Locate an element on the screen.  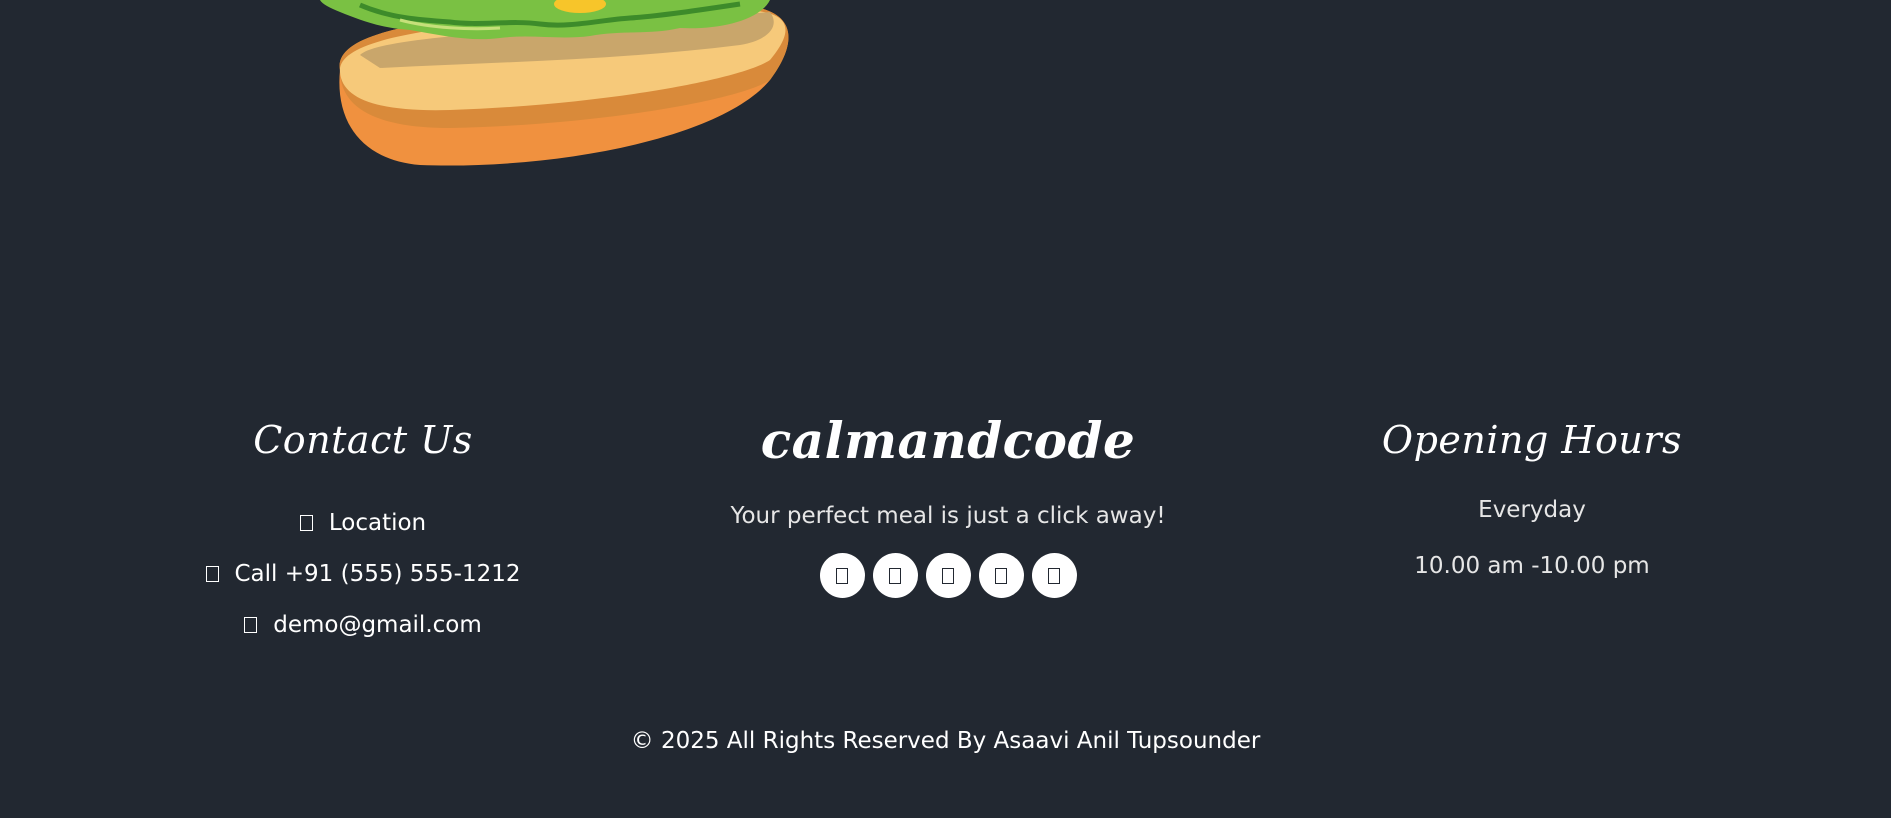
twitter-icon is located at coordinates (895, 575).